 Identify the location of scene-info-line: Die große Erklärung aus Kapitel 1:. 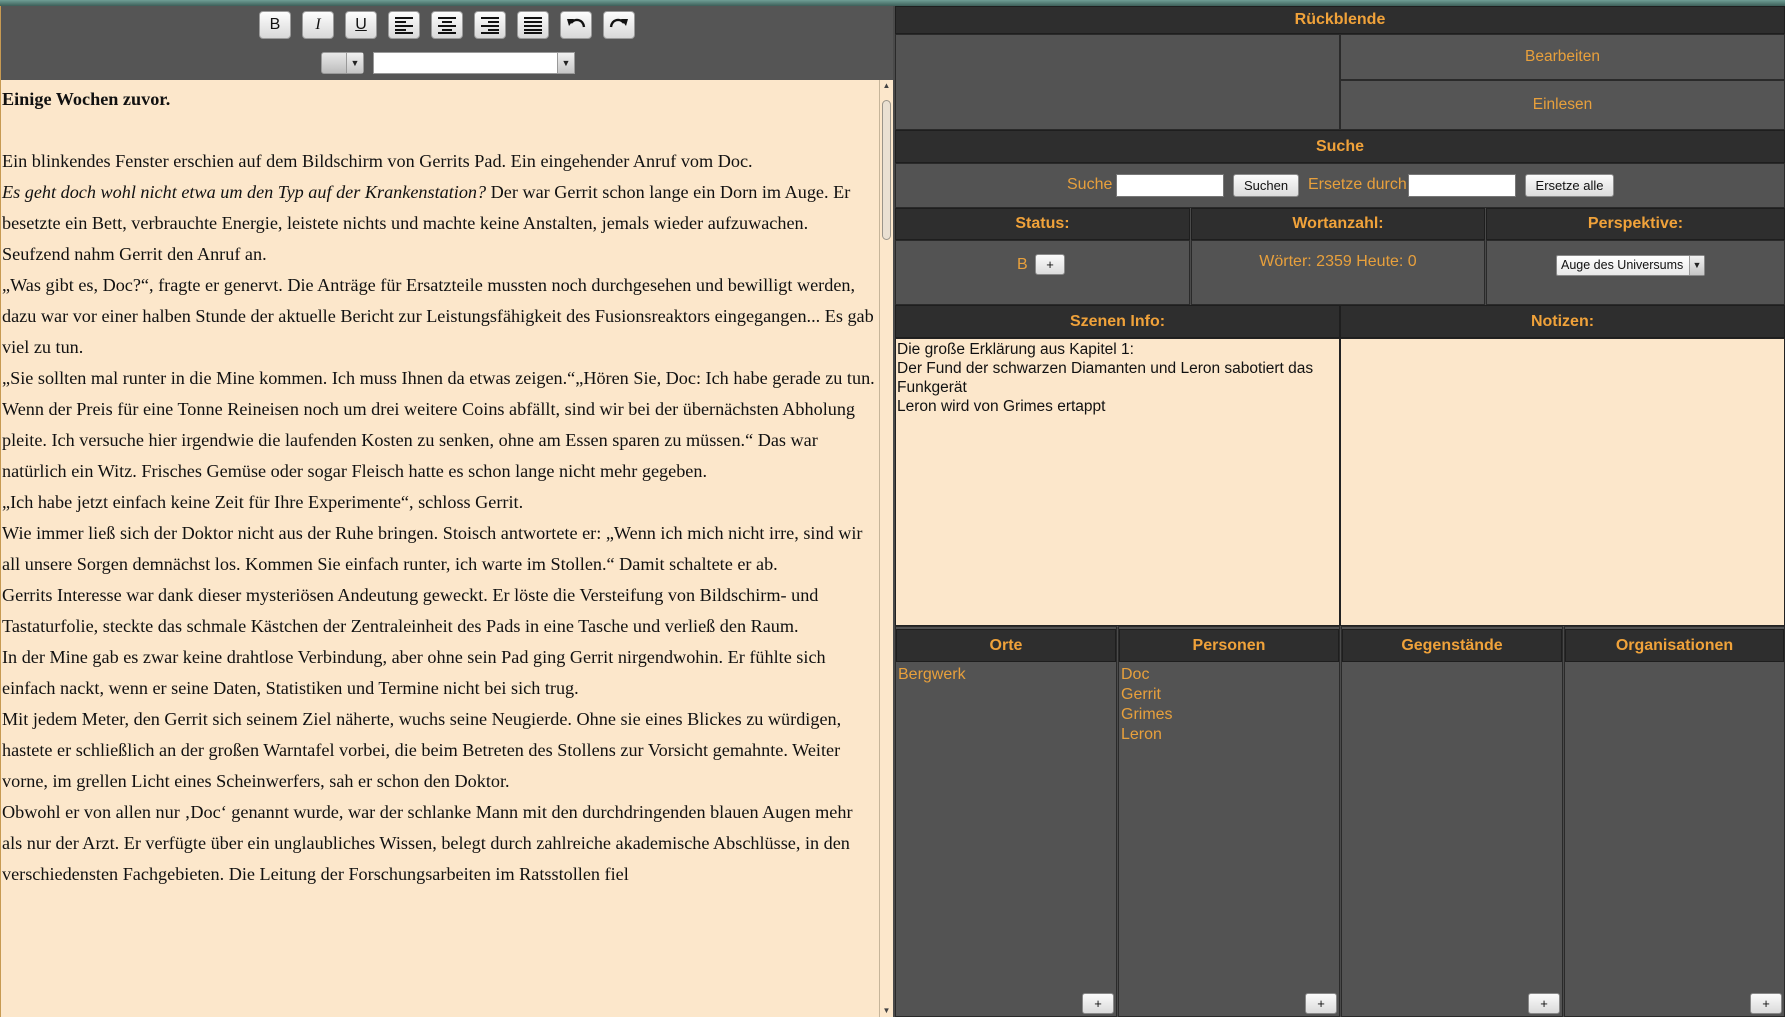
(1015, 349).